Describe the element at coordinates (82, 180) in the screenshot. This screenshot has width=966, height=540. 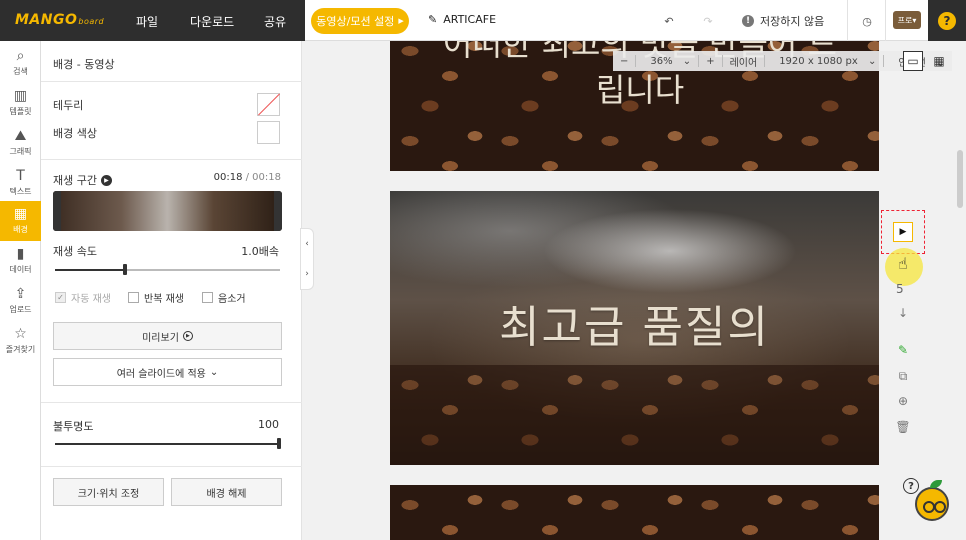
I see `play-range-label: 재생 구간 ▶` at that location.